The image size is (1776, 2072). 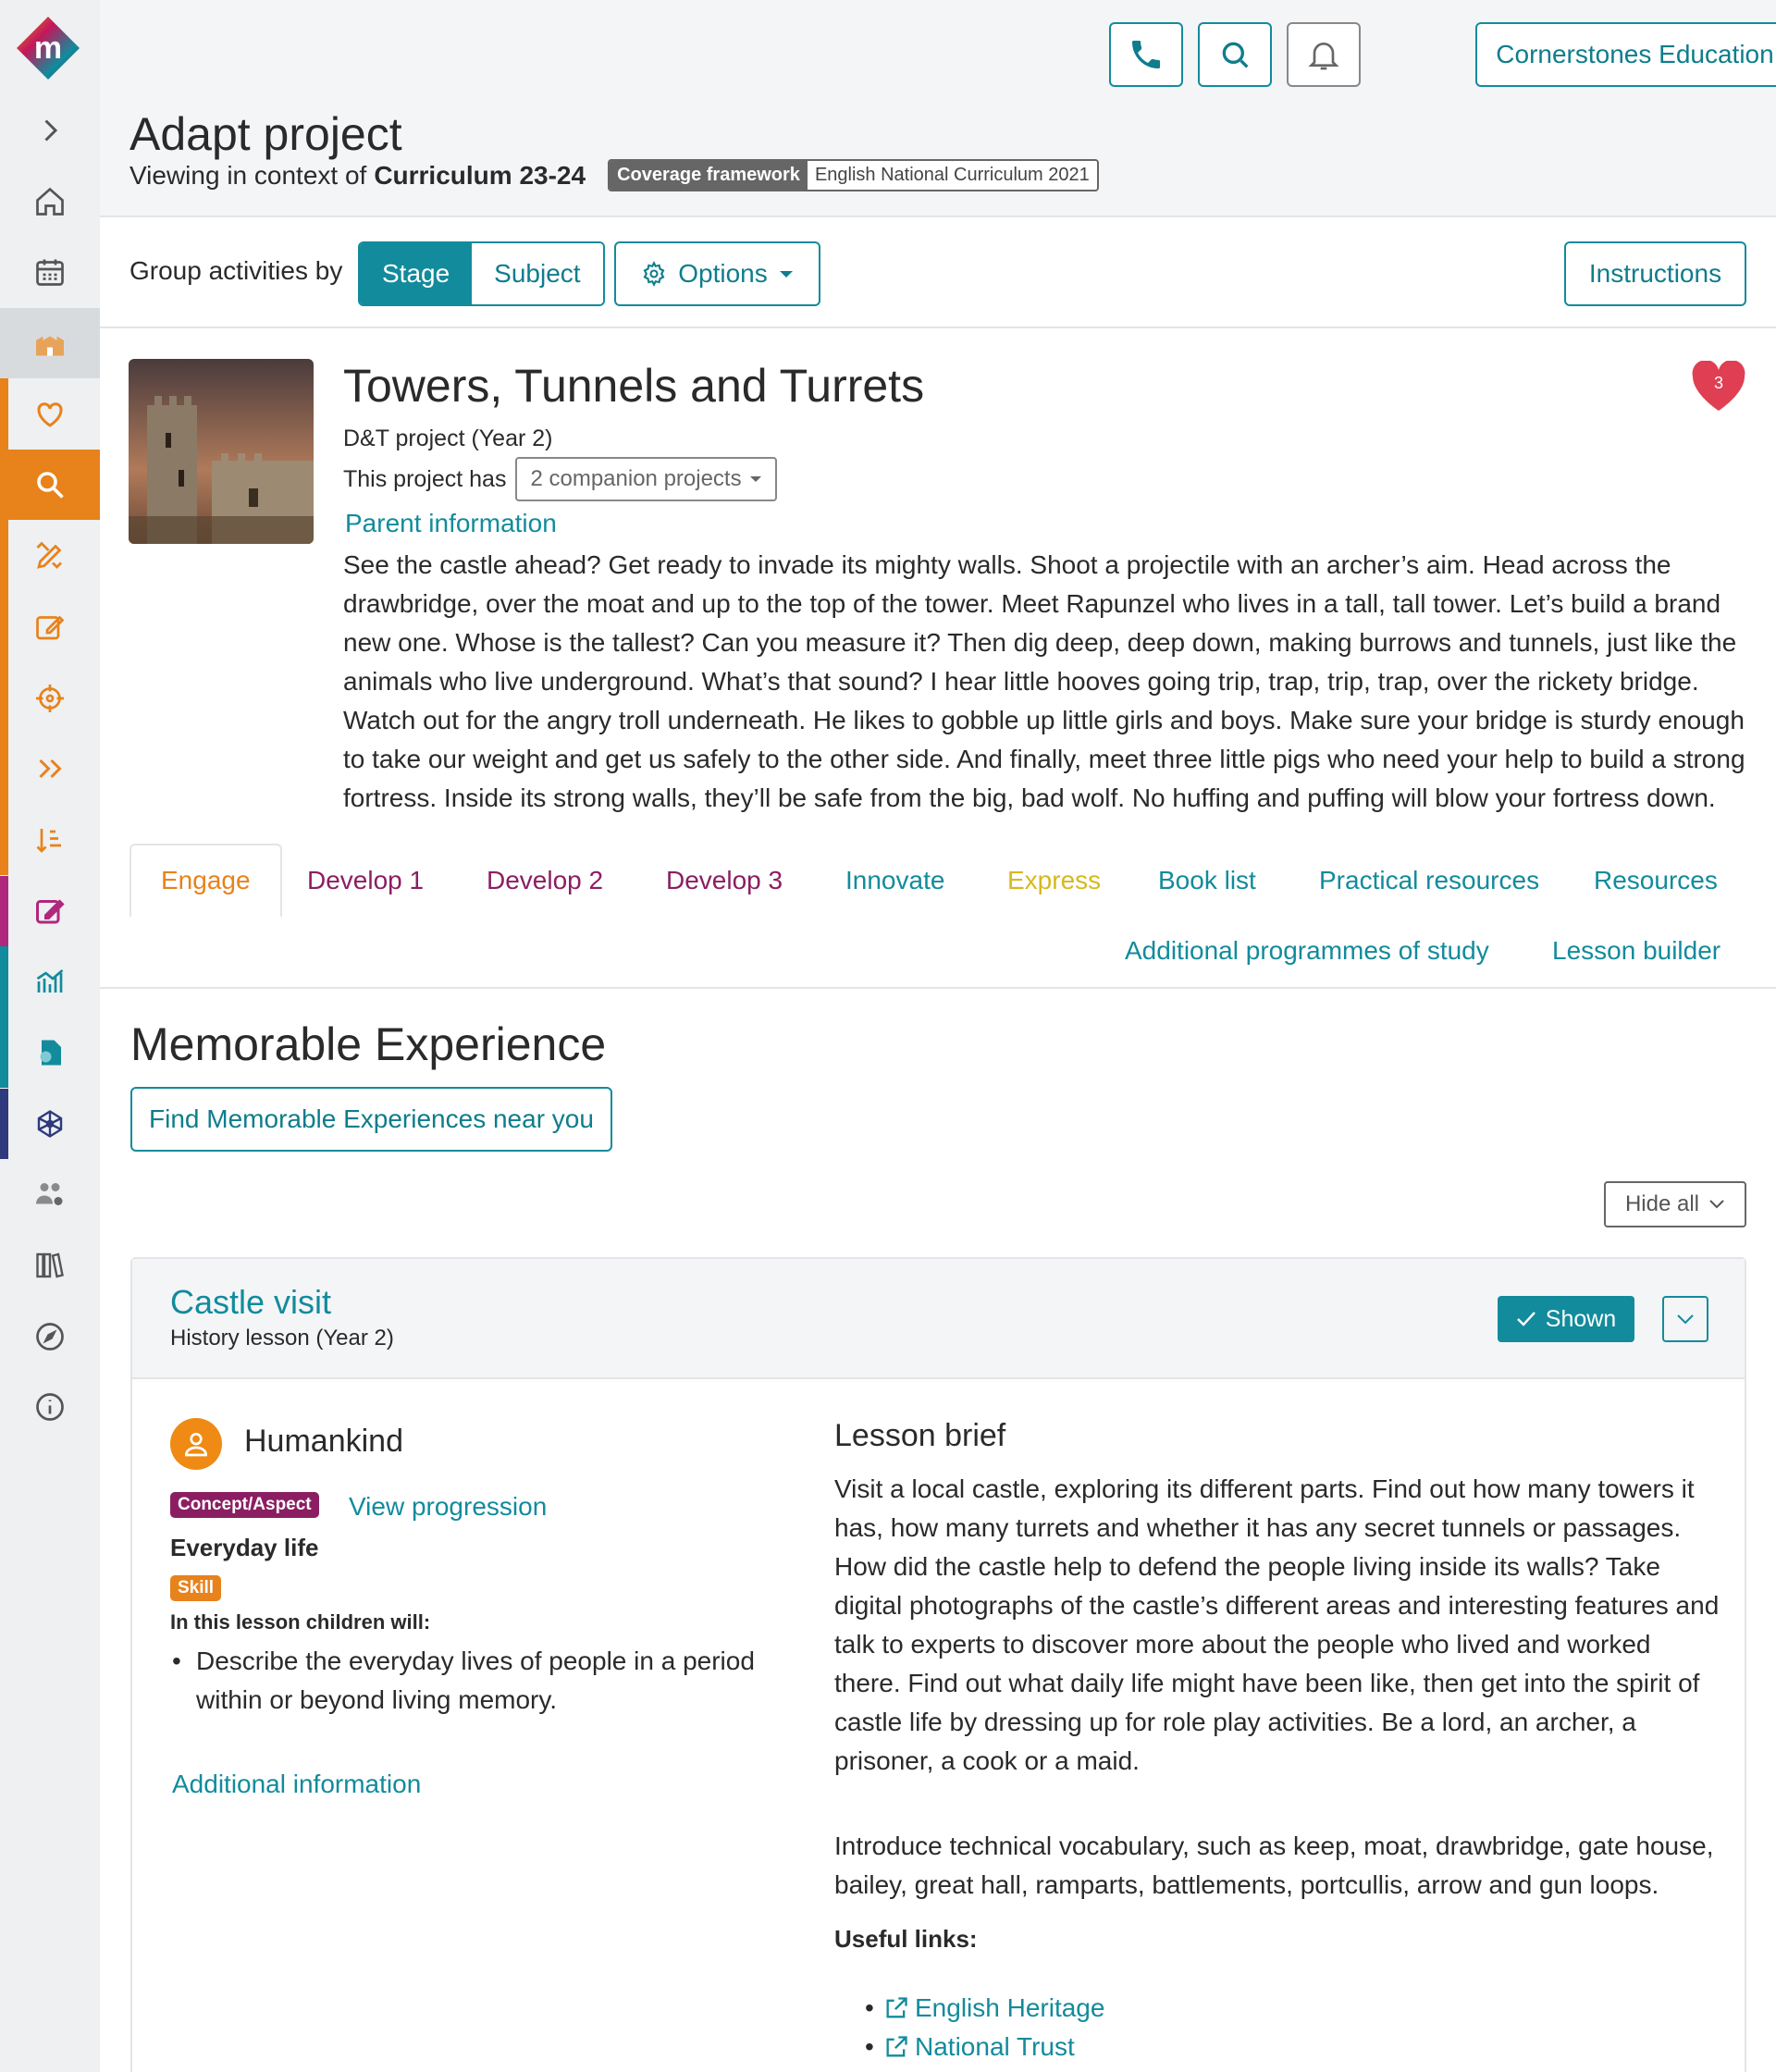 What do you see at coordinates (448, 439) in the screenshot?
I see `project-subtitle: D&T project (Year 2)` at bounding box center [448, 439].